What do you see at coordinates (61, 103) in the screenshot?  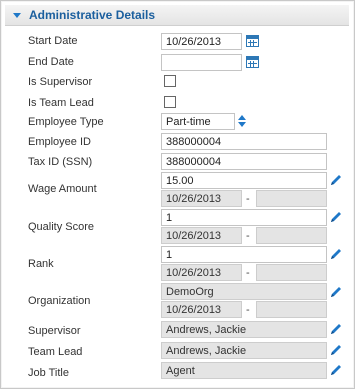 I see `is-team-lead-label: Is Team Lead` at bounding box center [61, 103].